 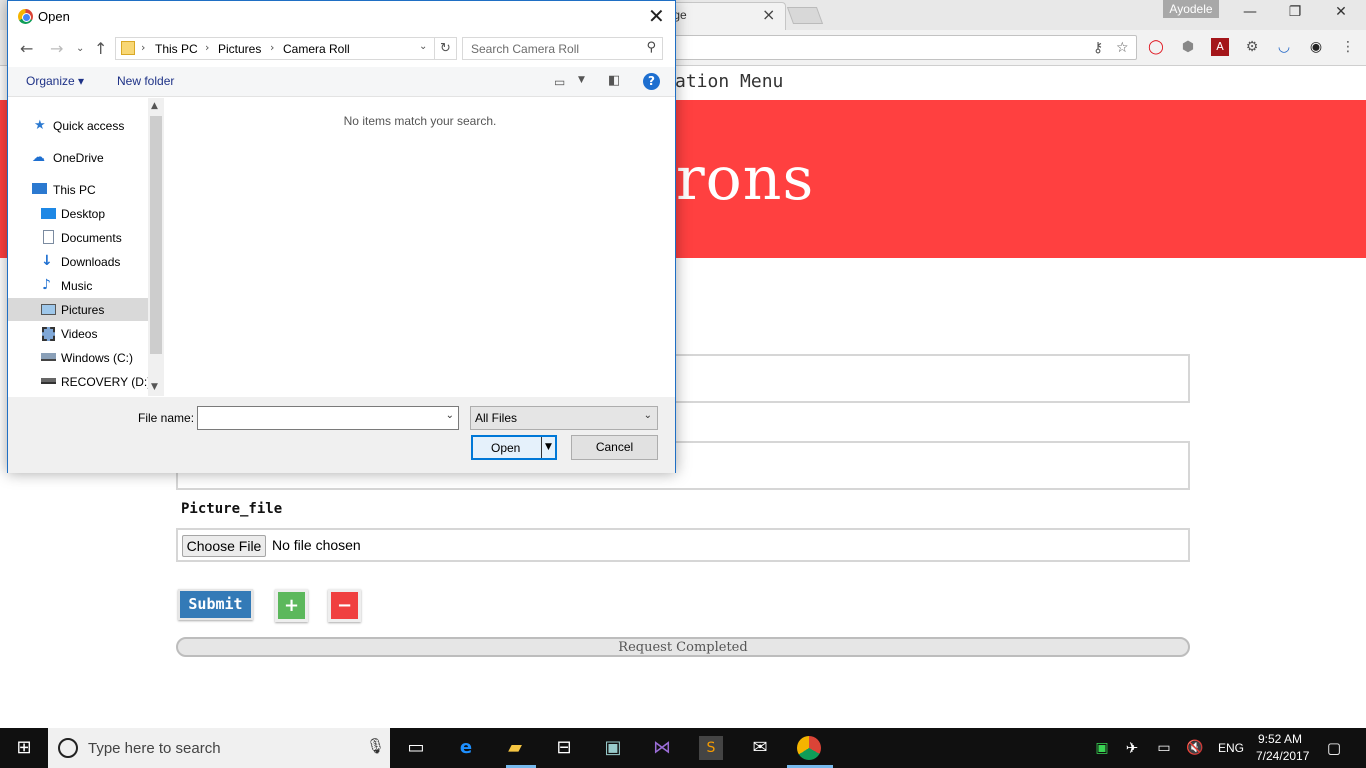 What do you see at coordinates (1231, 748) in the screenshot?
I see `language-indicator: ENG` at bounding box center [1231, 748].